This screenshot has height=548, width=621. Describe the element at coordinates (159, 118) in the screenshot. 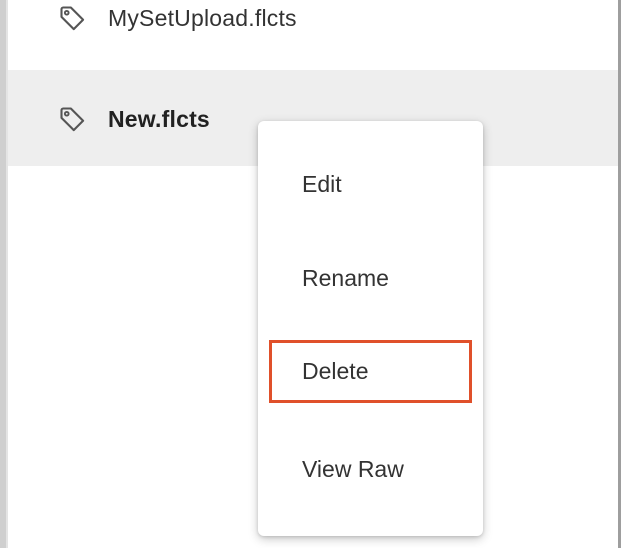

I see `list-item-label: New.flcts` at that location.